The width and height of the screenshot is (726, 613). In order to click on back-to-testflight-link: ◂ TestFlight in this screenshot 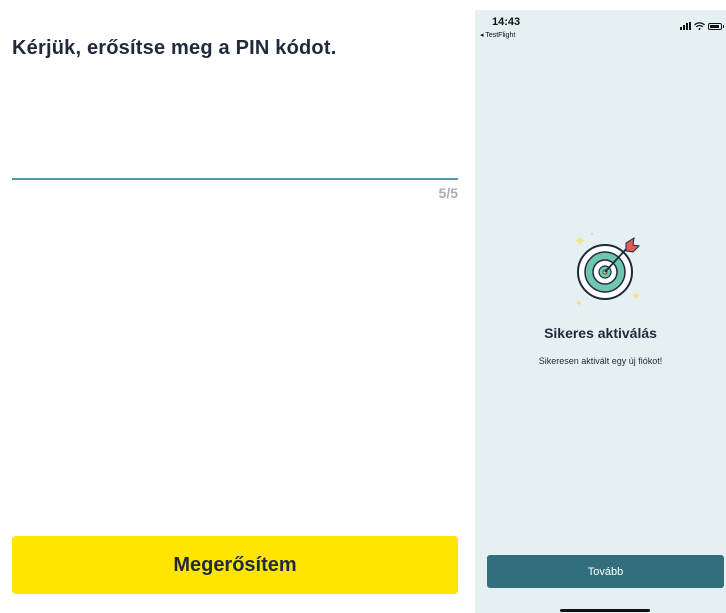, I will do `click(497, 35)`.